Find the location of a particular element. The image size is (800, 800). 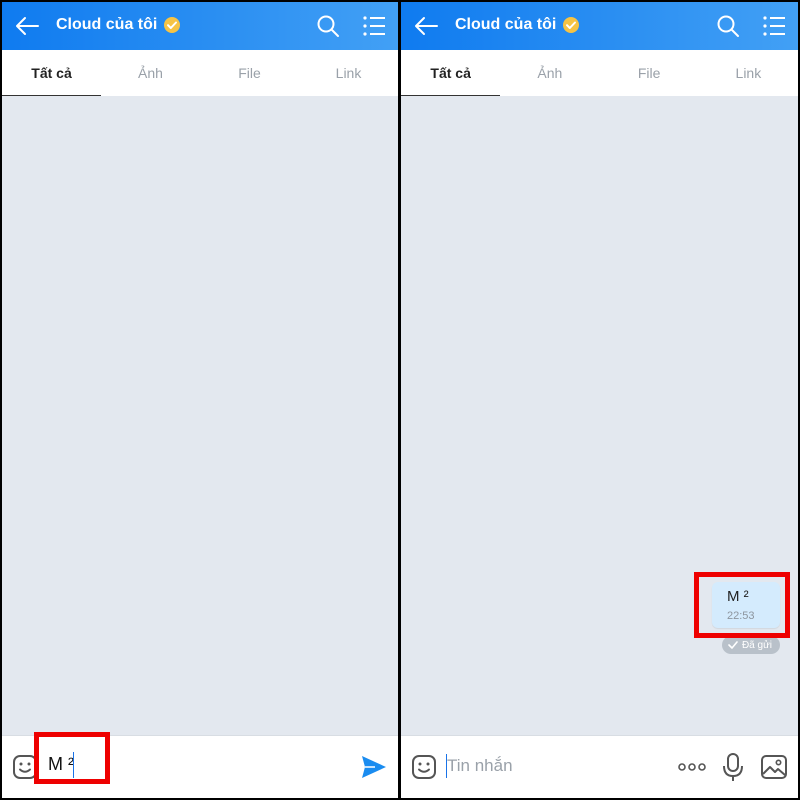

more-button is located at coordinates (692, 767).